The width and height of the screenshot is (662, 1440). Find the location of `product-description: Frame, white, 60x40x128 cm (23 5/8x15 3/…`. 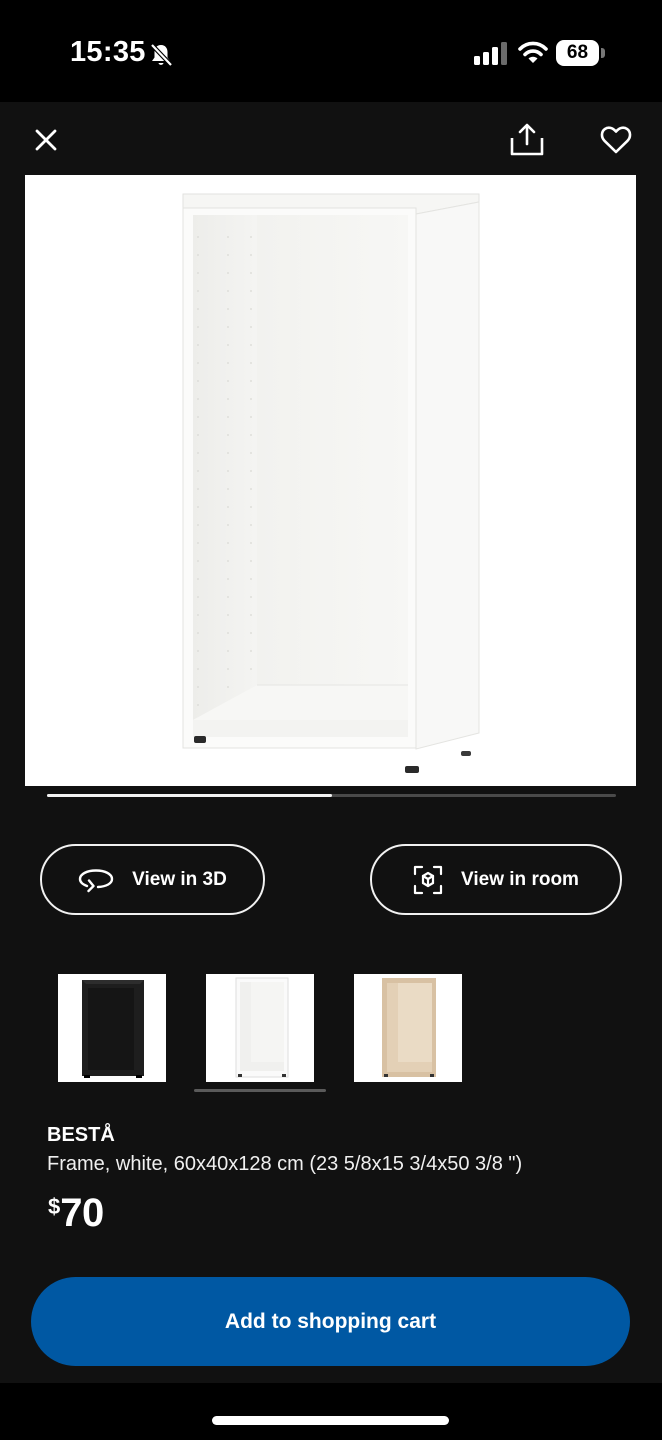

product-description: Frame, white, 60x40x128 cm (23 5/8x15 3/… is located at coordinates (285, 1164).